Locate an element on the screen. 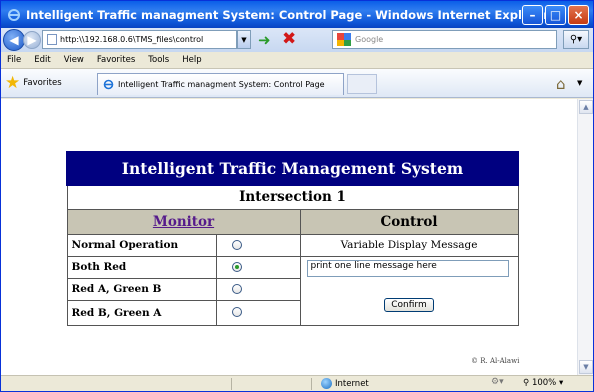 The image size is (594, 392). search-input: Google is located at coordinates (444, 39).